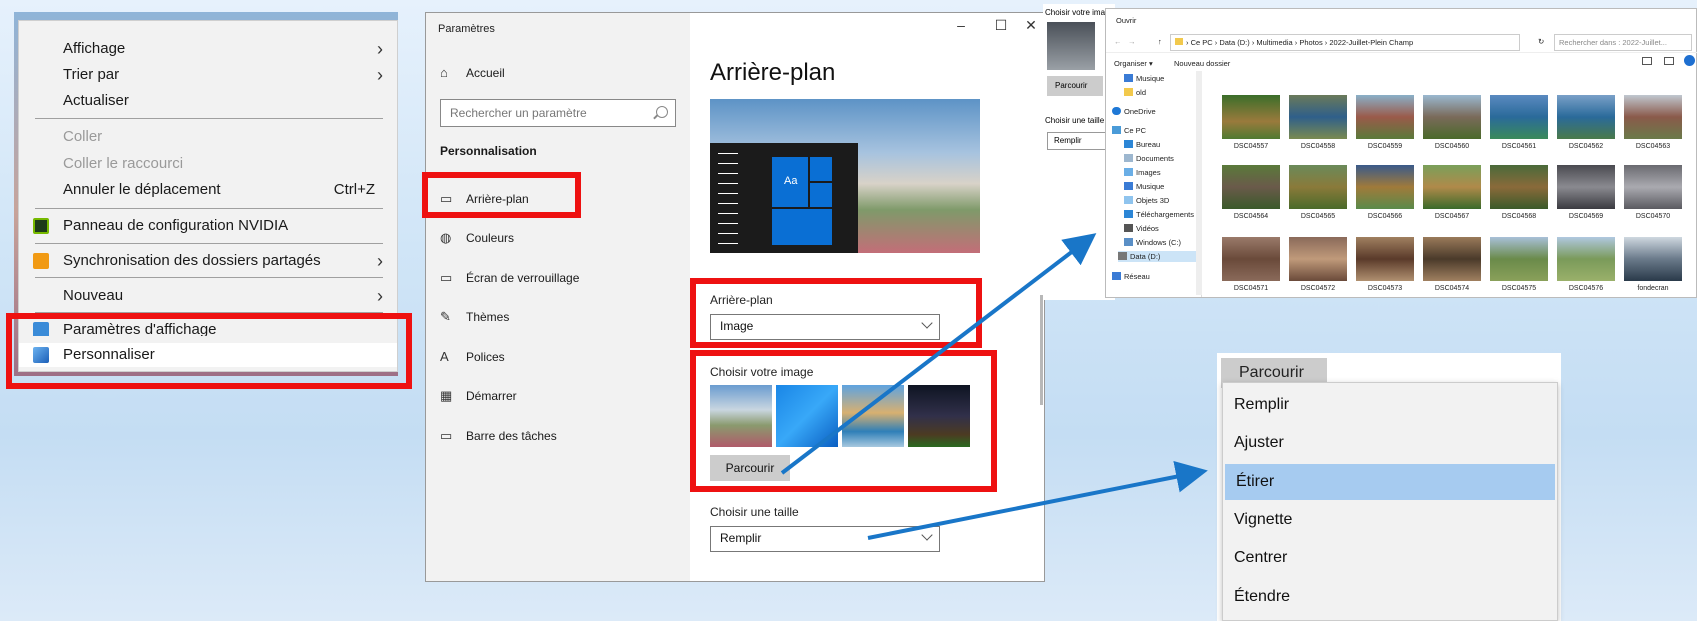  Describe the element at coordinates (208, 49) in the screenshot. I see `menu-item-affichage: Affichage ›` at that location.